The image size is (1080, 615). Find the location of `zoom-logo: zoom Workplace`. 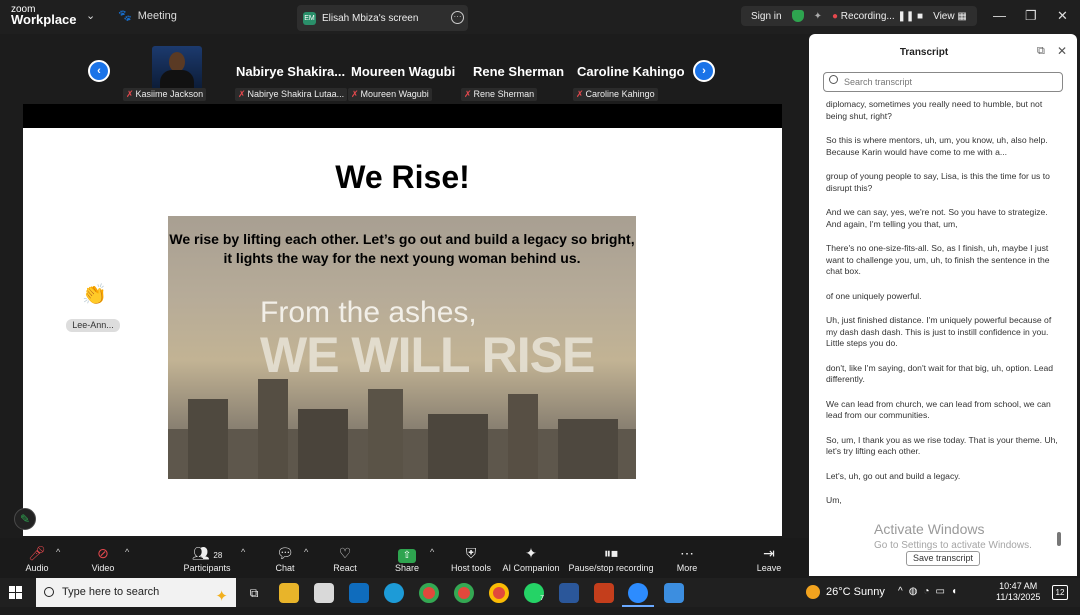

zoom-logo: zoom Workplace is located at coordinates (44, 16).